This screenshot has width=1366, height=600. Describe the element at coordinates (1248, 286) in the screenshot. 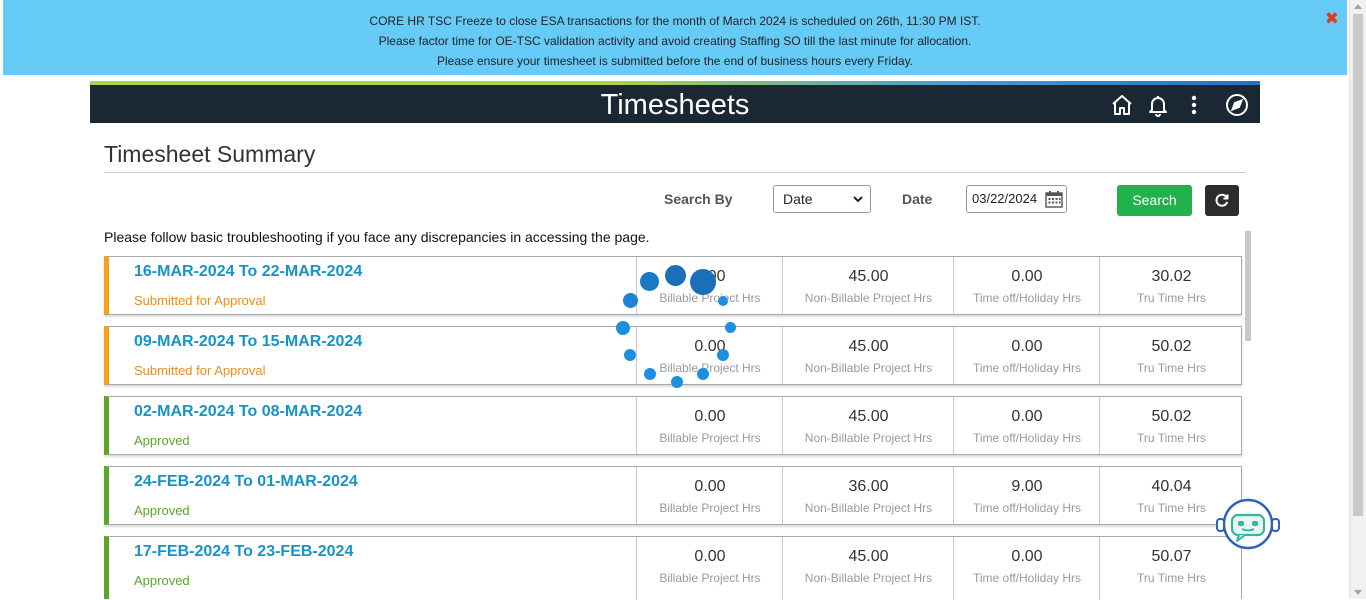

I see `list-scrollbar` at that location.